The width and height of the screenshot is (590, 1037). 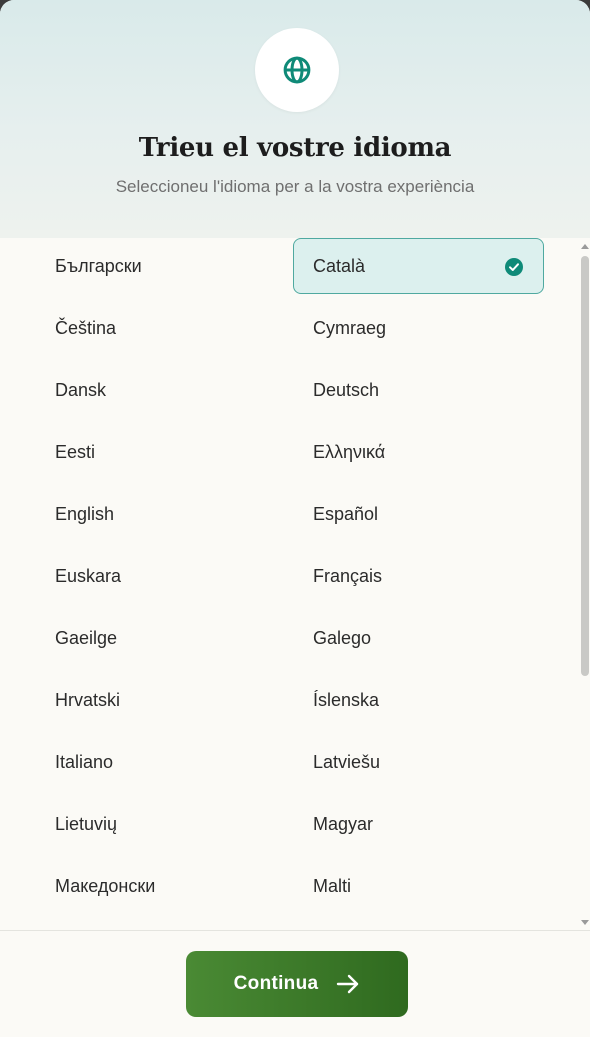 I want to click on language-option: Latviešu, so click(x=418, y=762).